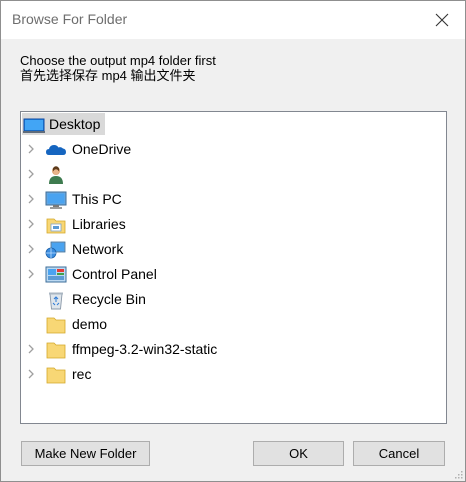  What do you see at coordinates (34, 125) in the screenshot?
I see `desktop-icon` at bounding box center [34, 125].